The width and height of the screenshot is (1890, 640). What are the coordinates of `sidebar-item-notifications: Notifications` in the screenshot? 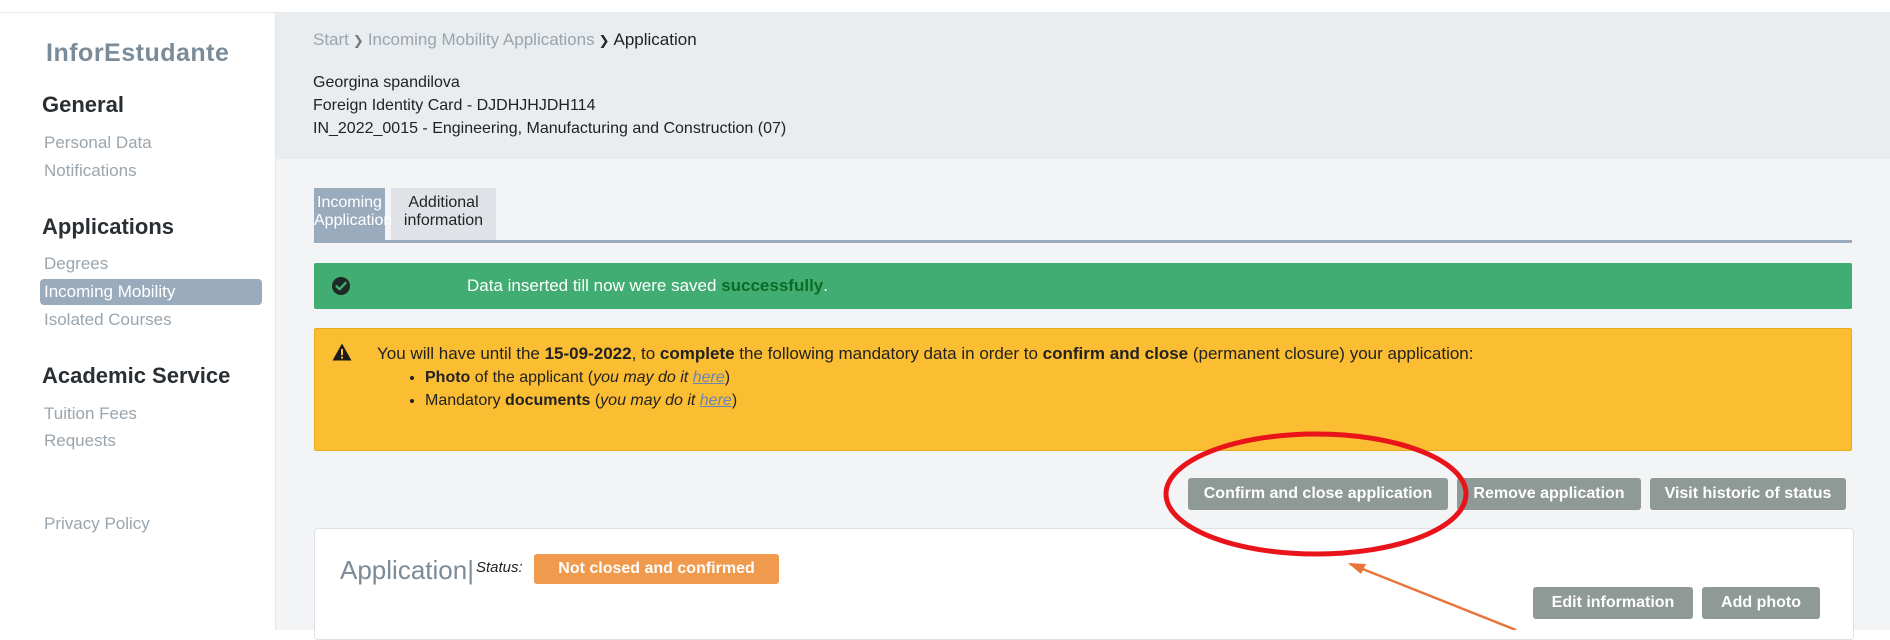 It's located at (90, 171).